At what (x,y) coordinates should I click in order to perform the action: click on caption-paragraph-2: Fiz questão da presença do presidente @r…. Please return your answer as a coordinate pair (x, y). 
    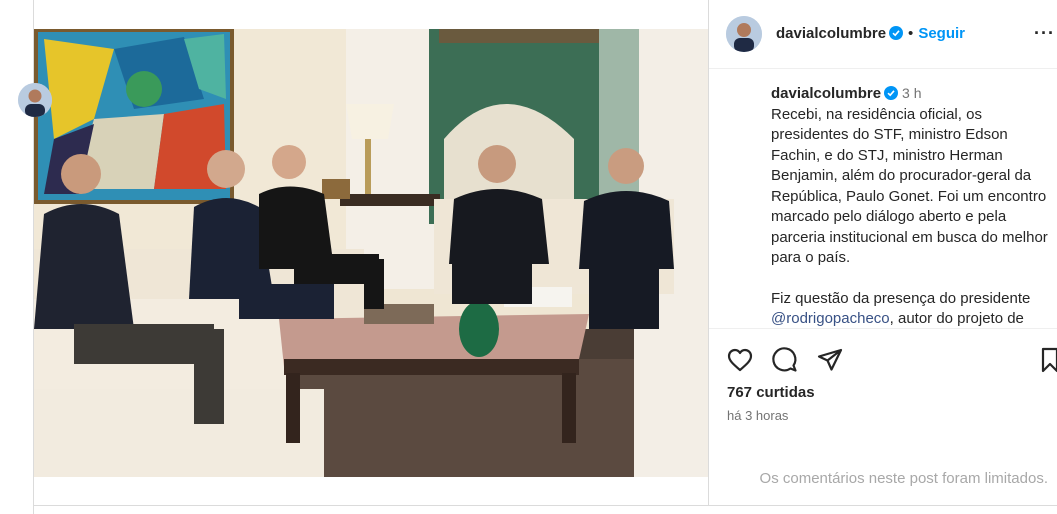
    Looking at the image, I should click on (911, 308).